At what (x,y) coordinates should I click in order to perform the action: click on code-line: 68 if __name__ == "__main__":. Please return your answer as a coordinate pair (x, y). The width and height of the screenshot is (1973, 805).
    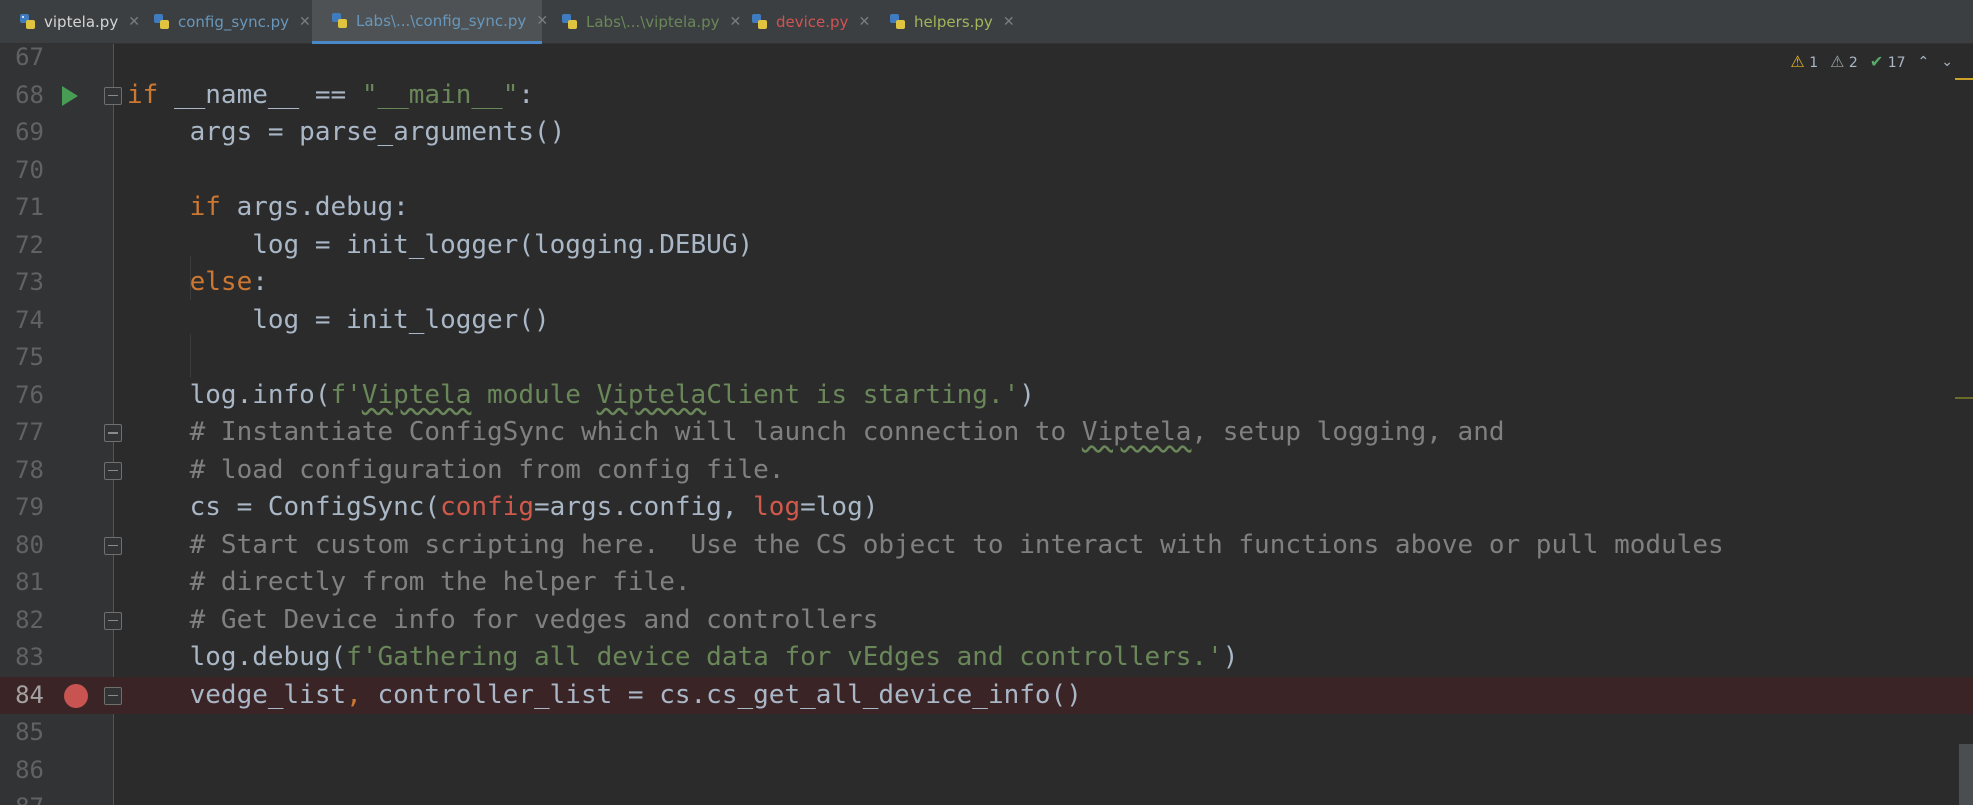
    Looking at the image, I should click on (986, 96).